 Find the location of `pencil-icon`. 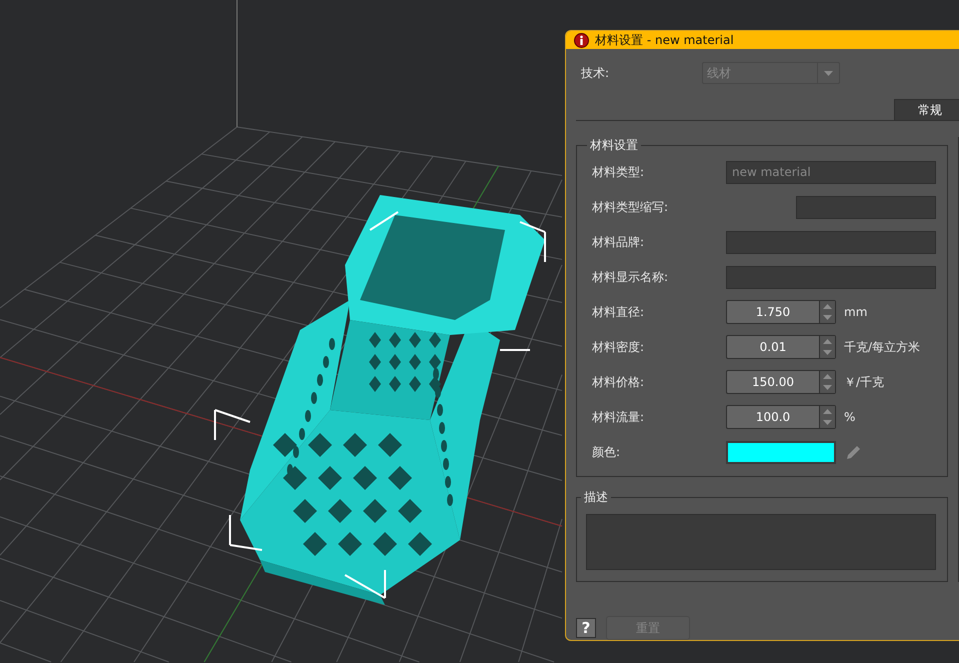

pencil-icon is located at coordinates (854, 452).